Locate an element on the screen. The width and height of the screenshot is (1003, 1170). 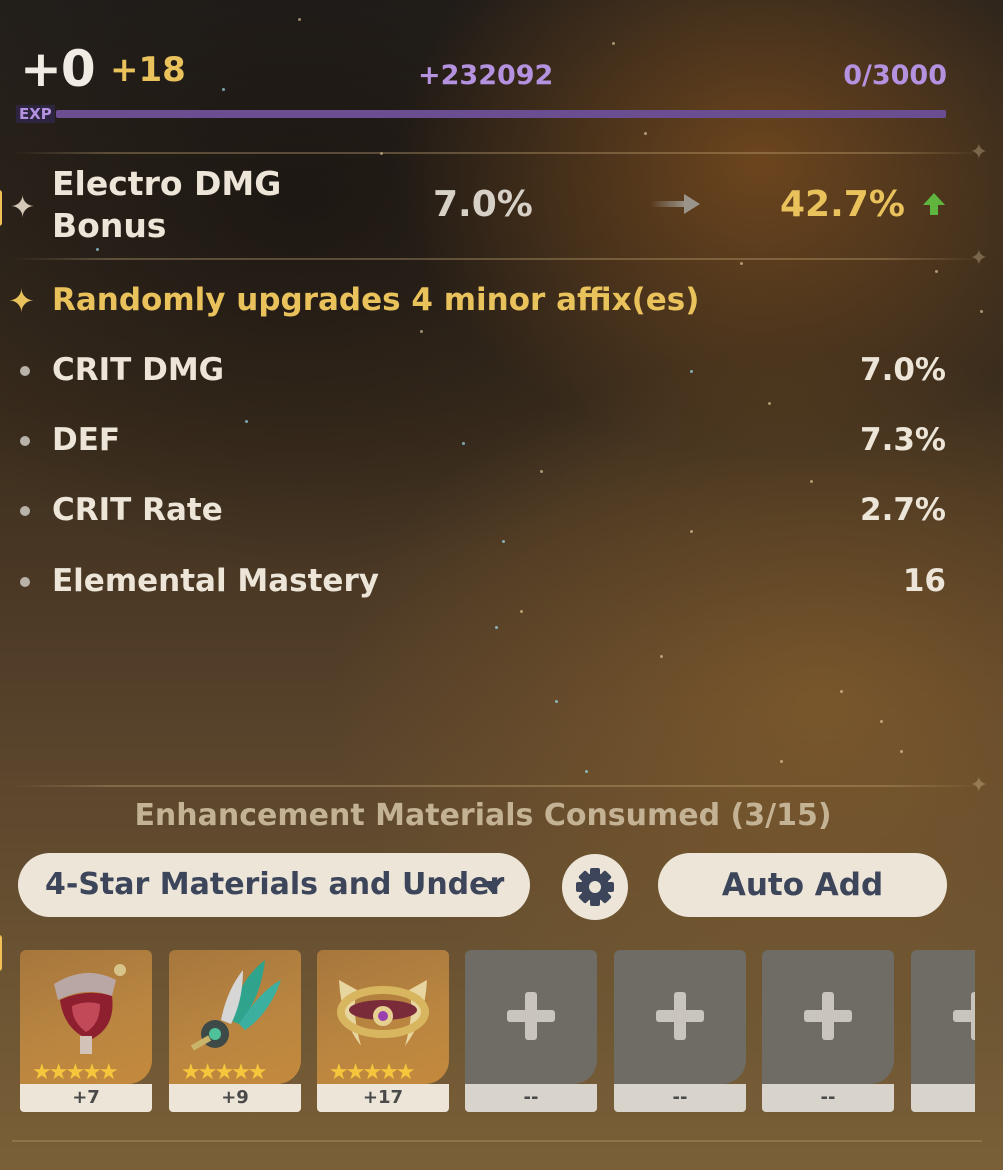
upgrade-star-icon: ✦ is located at coordinates (21, 301).